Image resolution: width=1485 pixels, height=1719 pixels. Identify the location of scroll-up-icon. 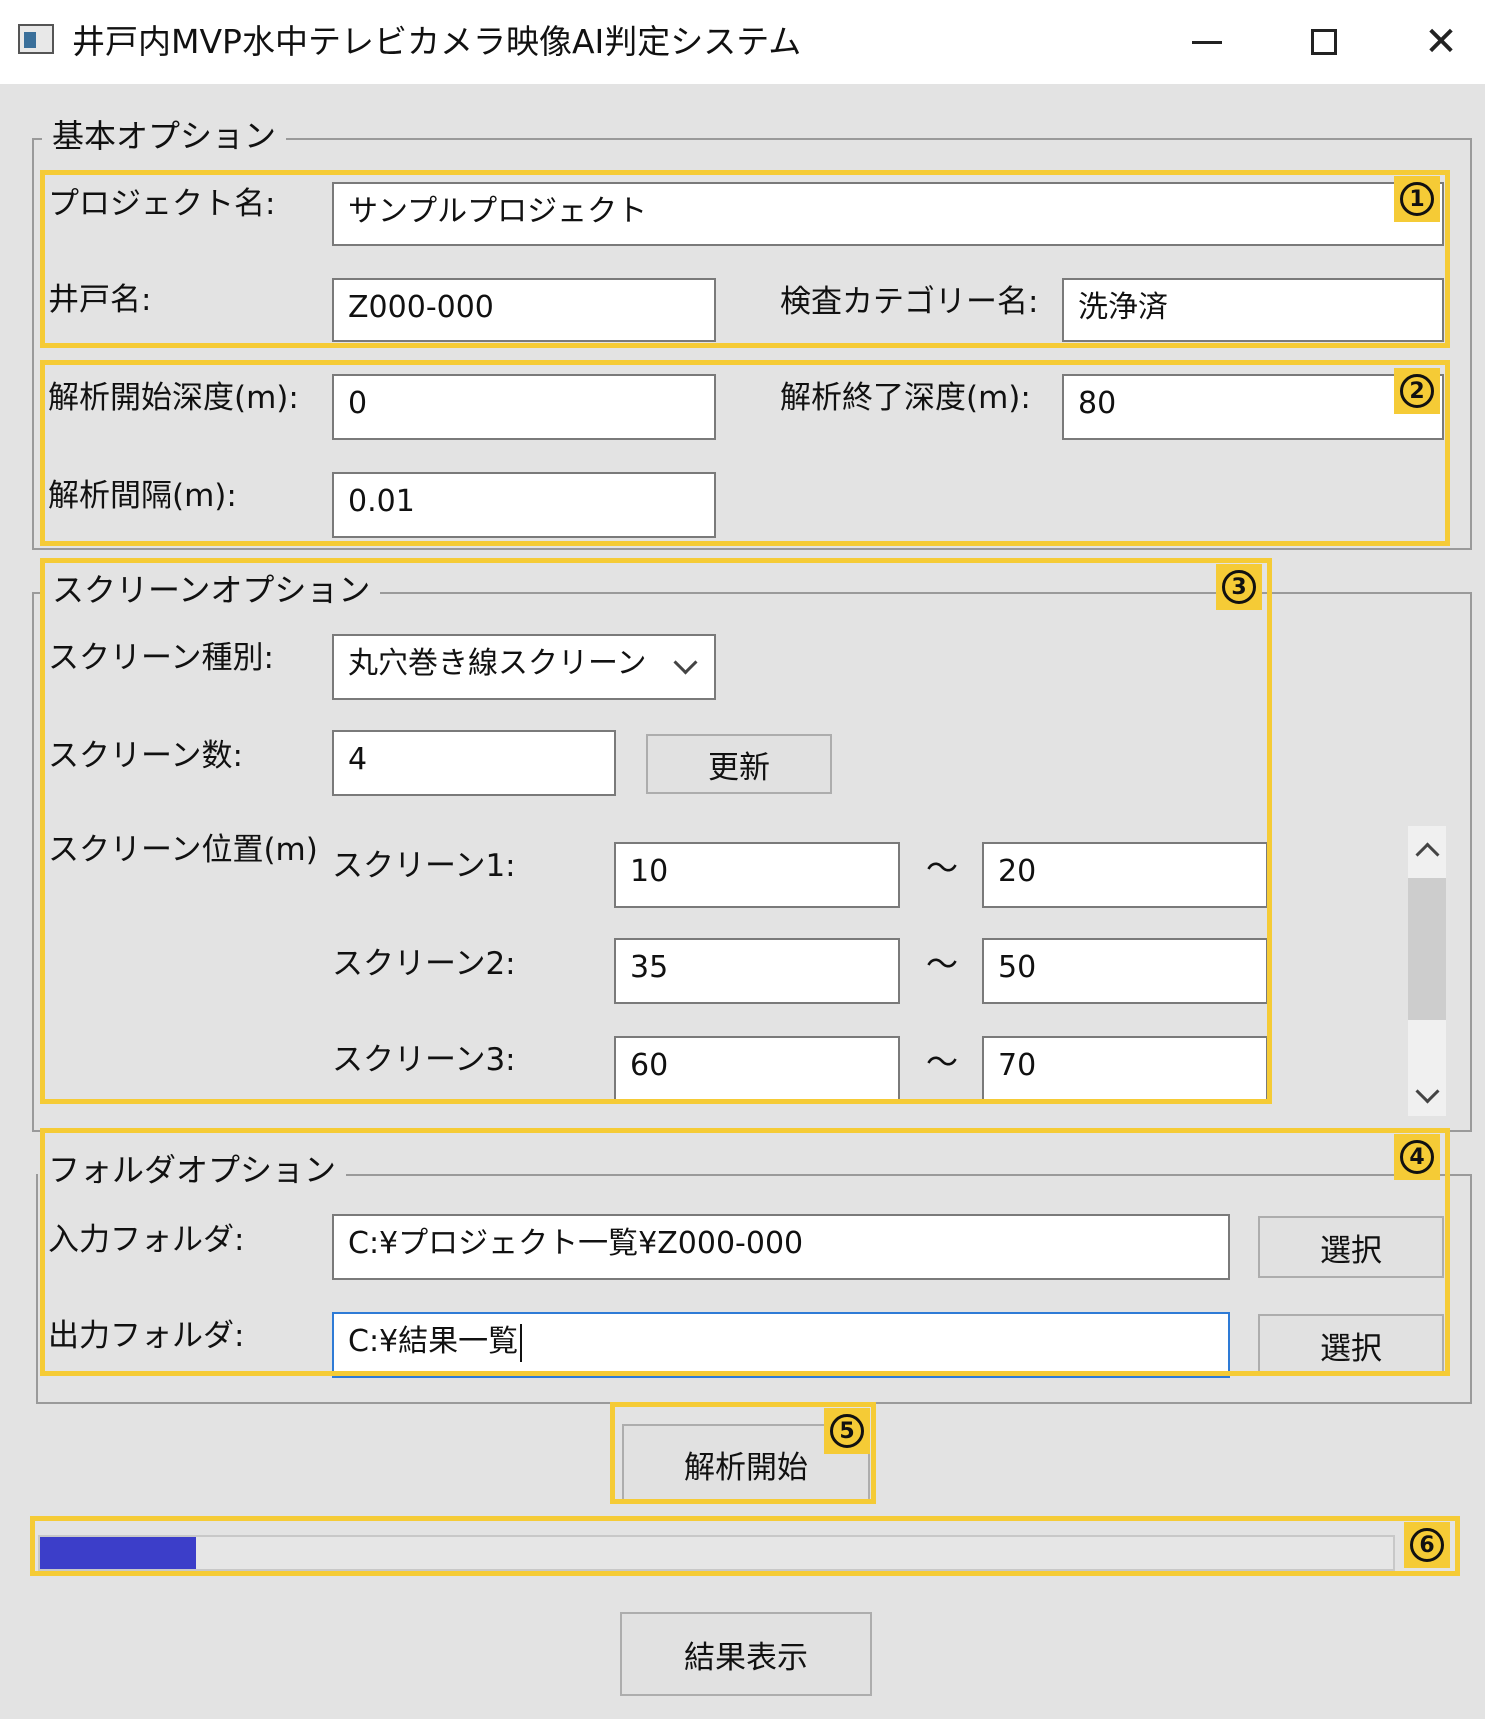
(1427, 854).